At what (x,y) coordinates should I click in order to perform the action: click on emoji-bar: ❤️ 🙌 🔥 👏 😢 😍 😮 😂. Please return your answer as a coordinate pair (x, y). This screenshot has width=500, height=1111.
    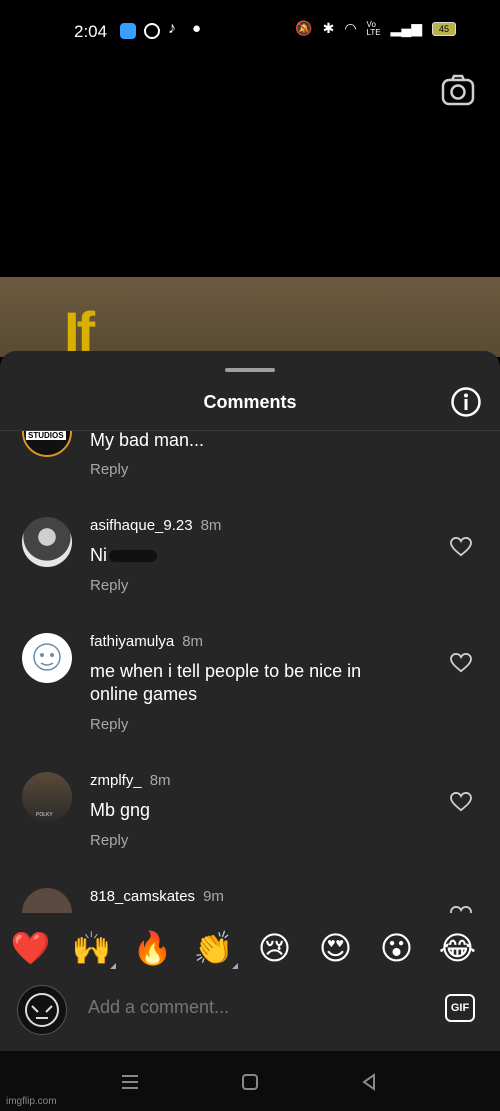
    Looking at the image, I should click on (250, 948).